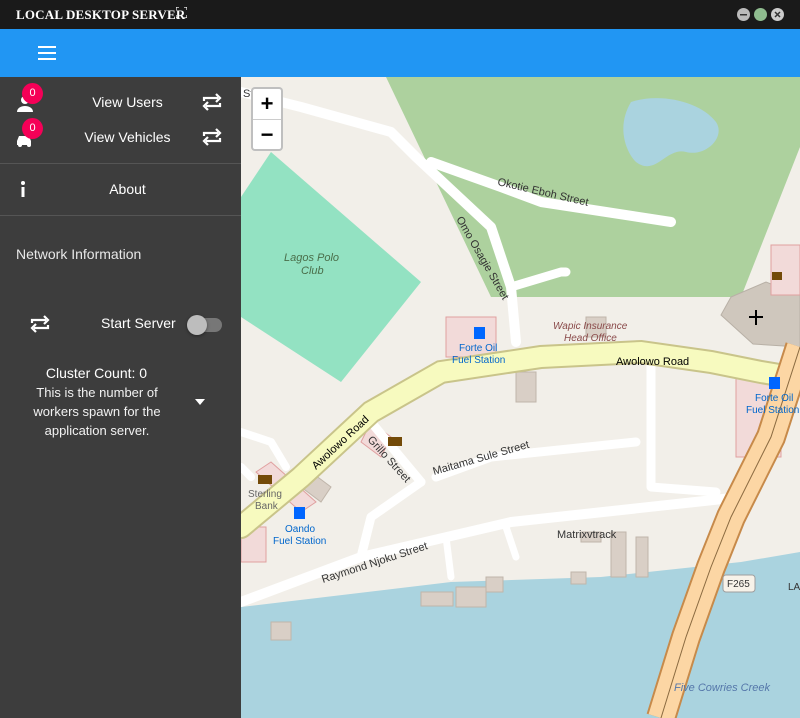  What do you see at coordinates (197, 325) in the screenshot?
I see `server-toggle-thumb` at bounding box center [197, 325].